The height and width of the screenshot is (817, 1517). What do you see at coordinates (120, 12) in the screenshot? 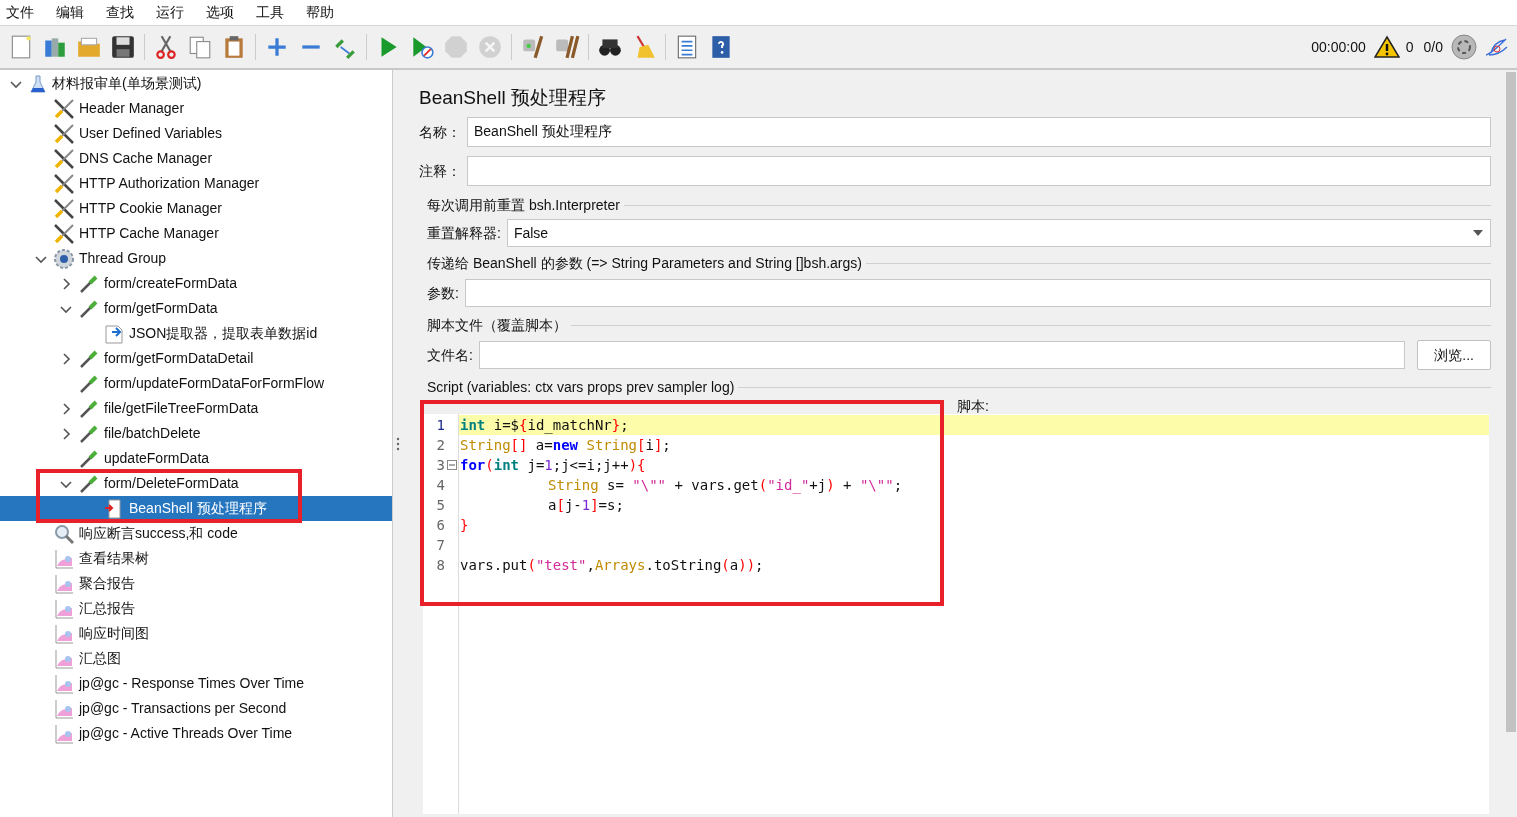
I see `menu-item: 查找` at bounding box center [120, 12].